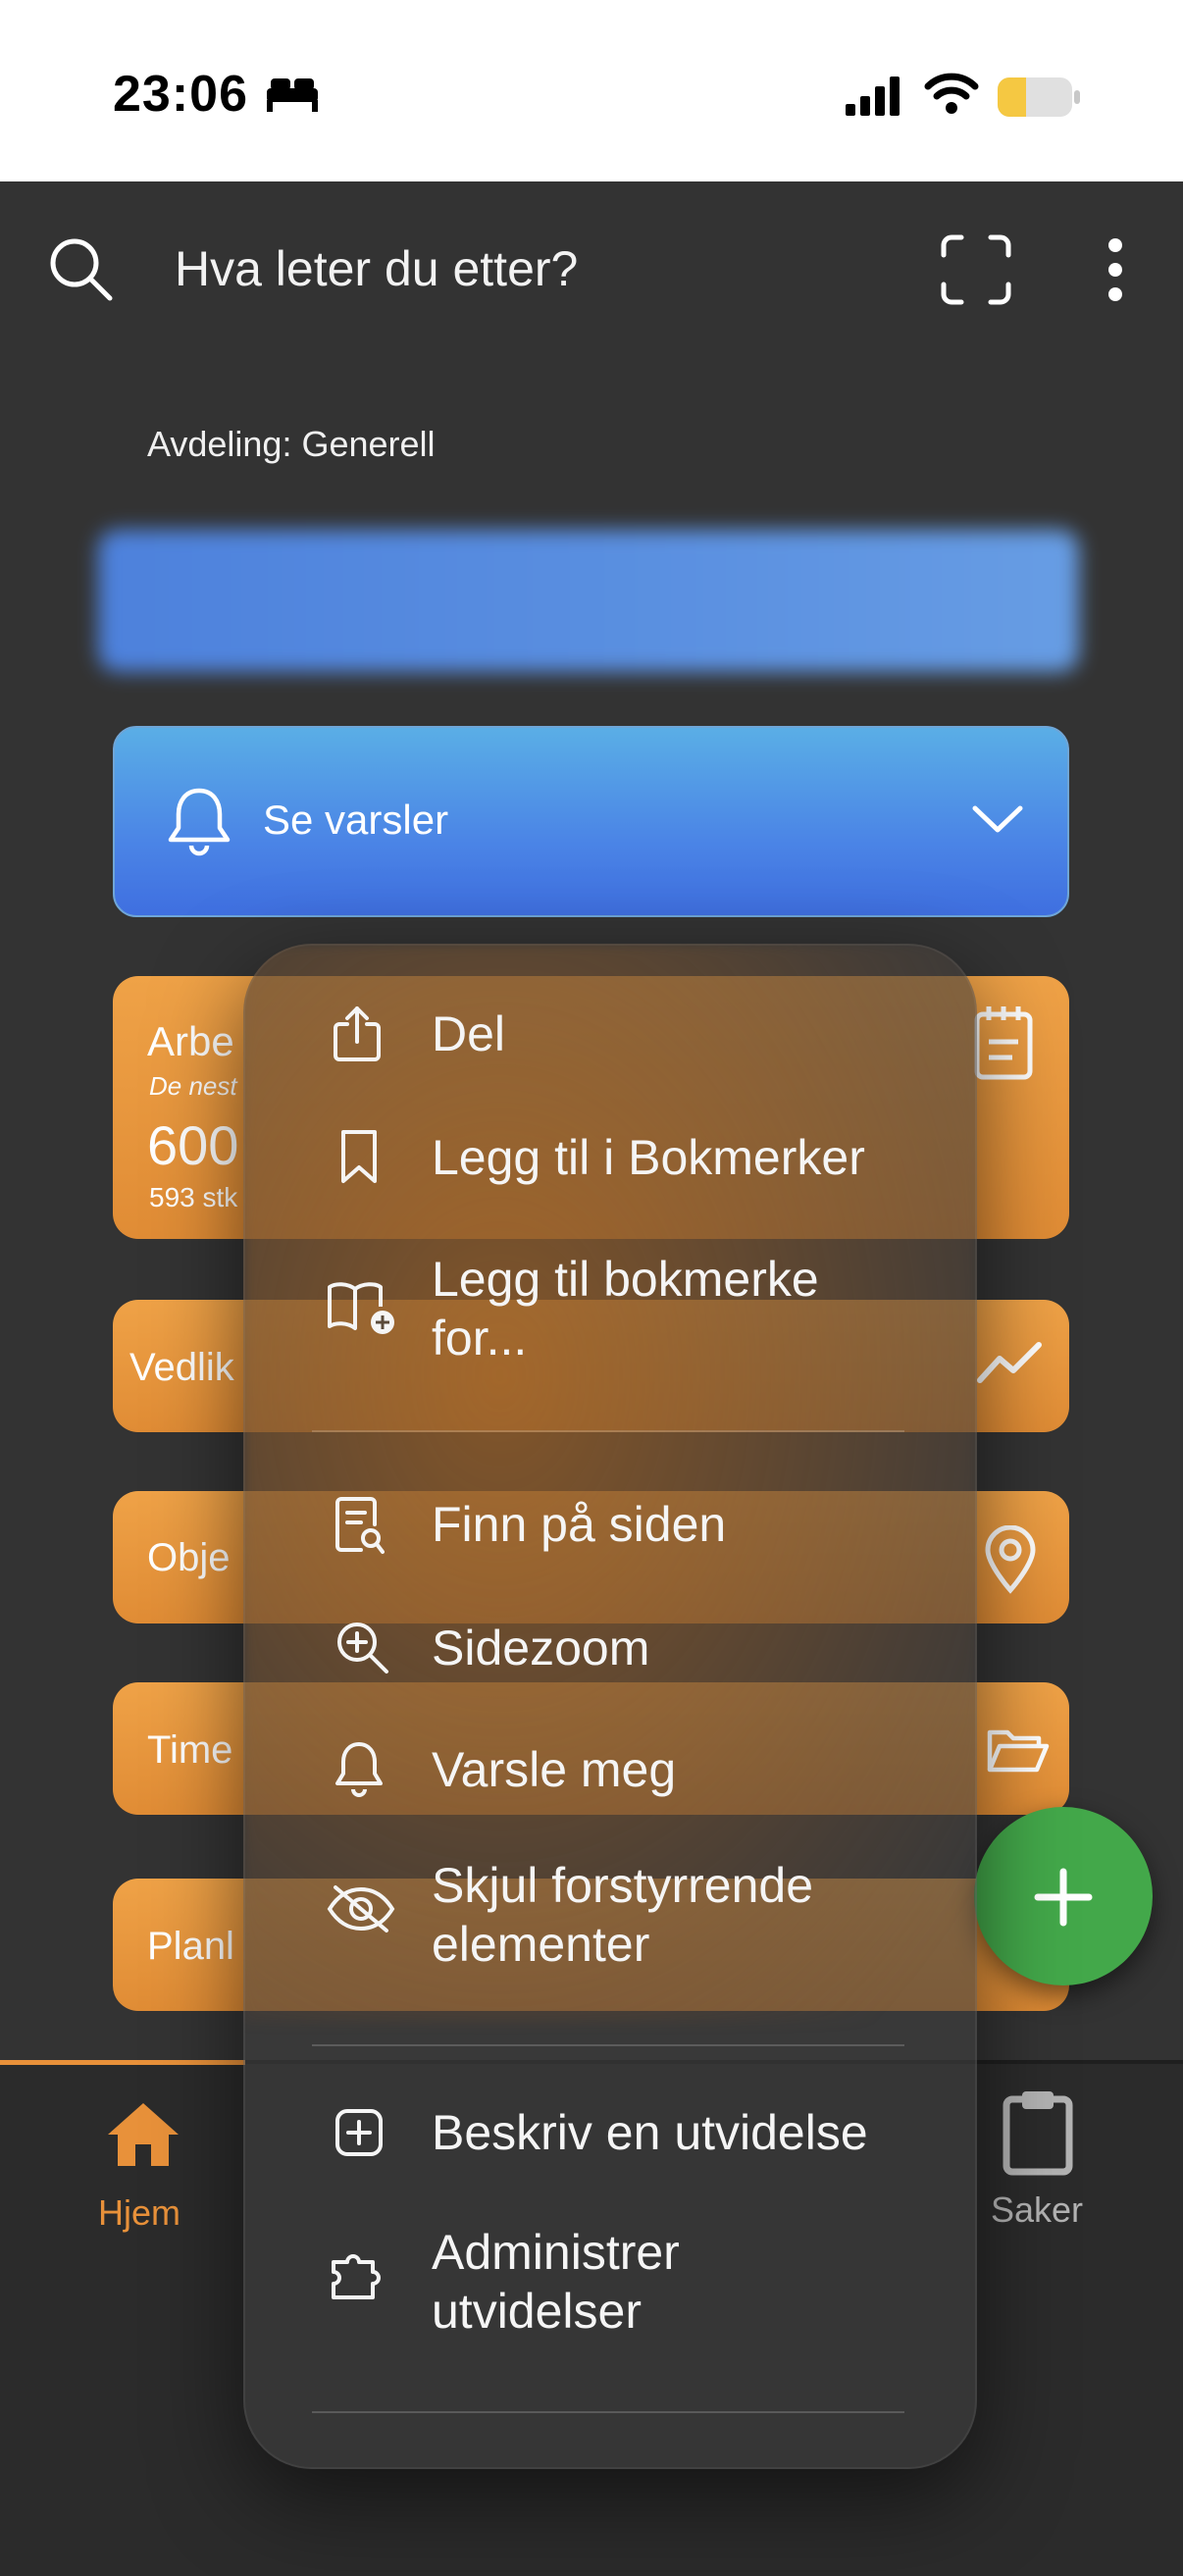 The width and height of the screenshot is (1183, 2576). What do you see at coordinates (361, 1311) in the screenshot?
I see `book-add-icon` at bounding box center [361, 1311].